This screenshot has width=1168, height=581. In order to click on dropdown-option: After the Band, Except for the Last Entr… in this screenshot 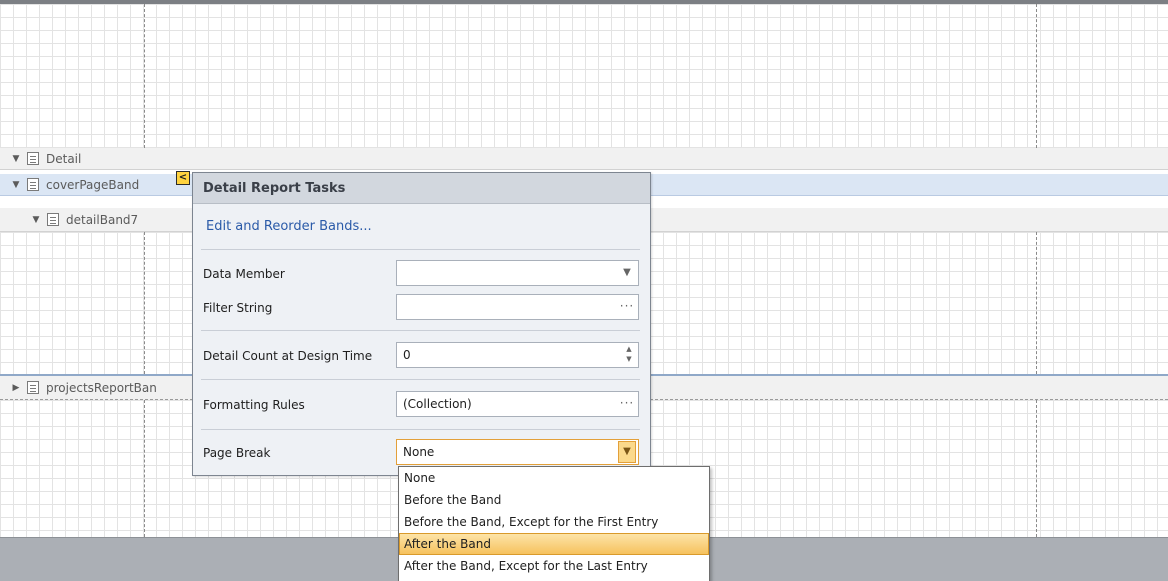, I will do `click(554, 566)`.